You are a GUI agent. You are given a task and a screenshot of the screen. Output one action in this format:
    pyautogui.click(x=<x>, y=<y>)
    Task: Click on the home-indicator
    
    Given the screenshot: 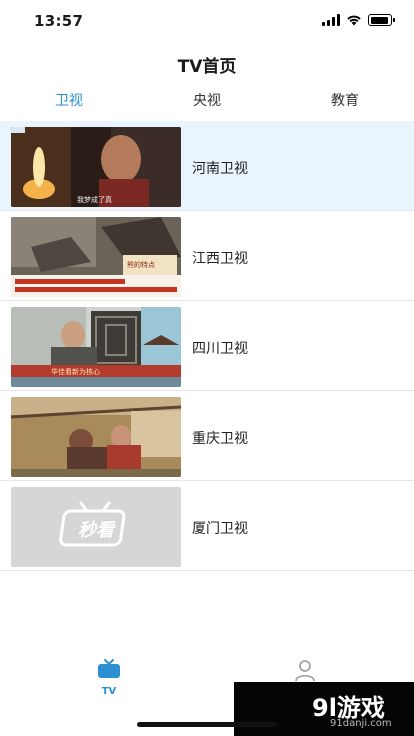 What is the action you would take?
    pyautogui.click(x=207, y=724)
    